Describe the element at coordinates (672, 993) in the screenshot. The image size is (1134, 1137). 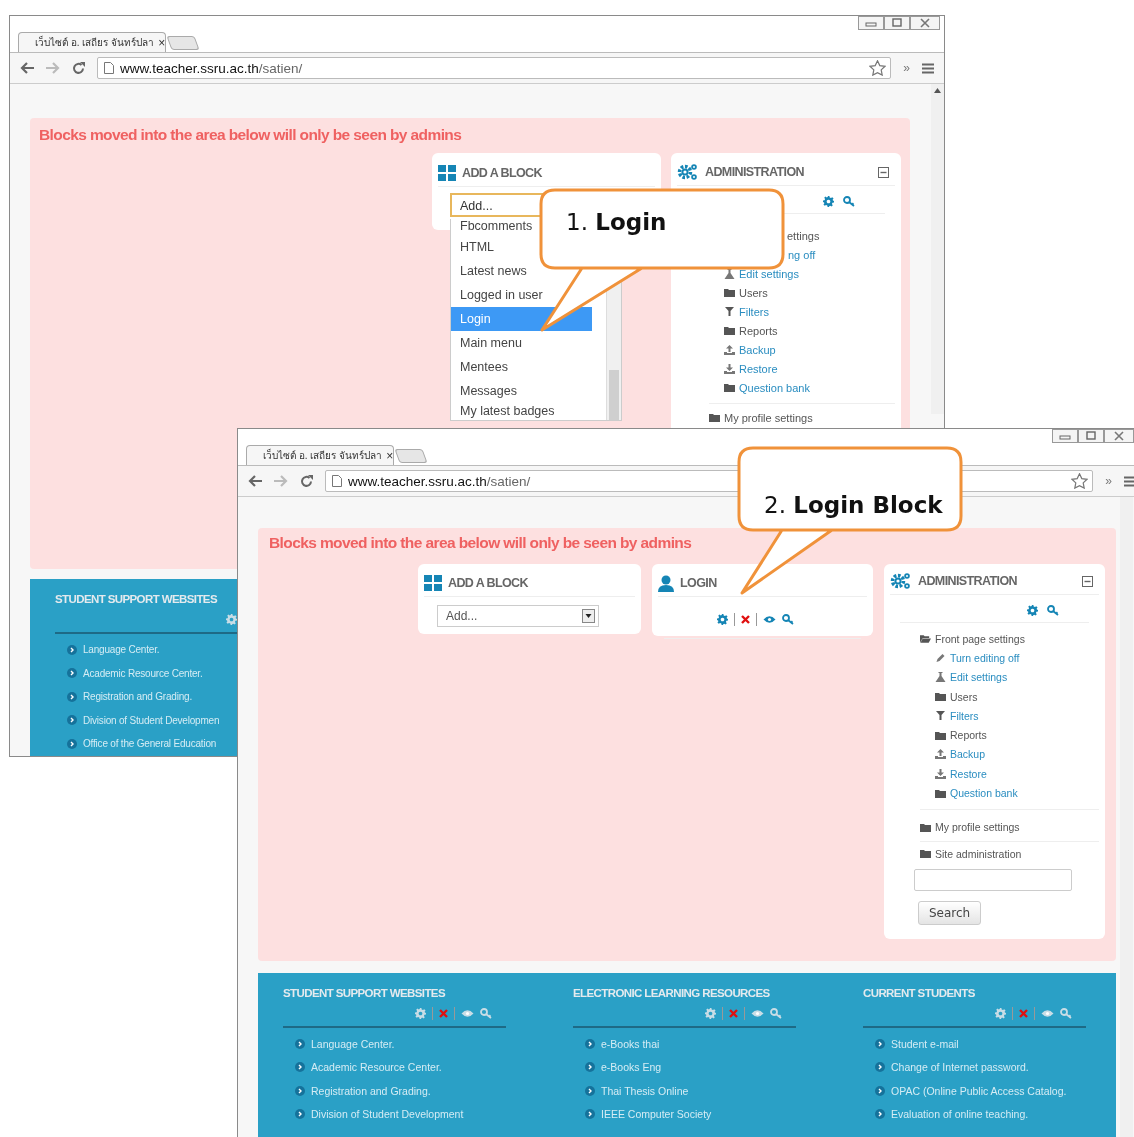
I see `block-title: ELECTRONIC LEARNING RESOURCES` at that location.